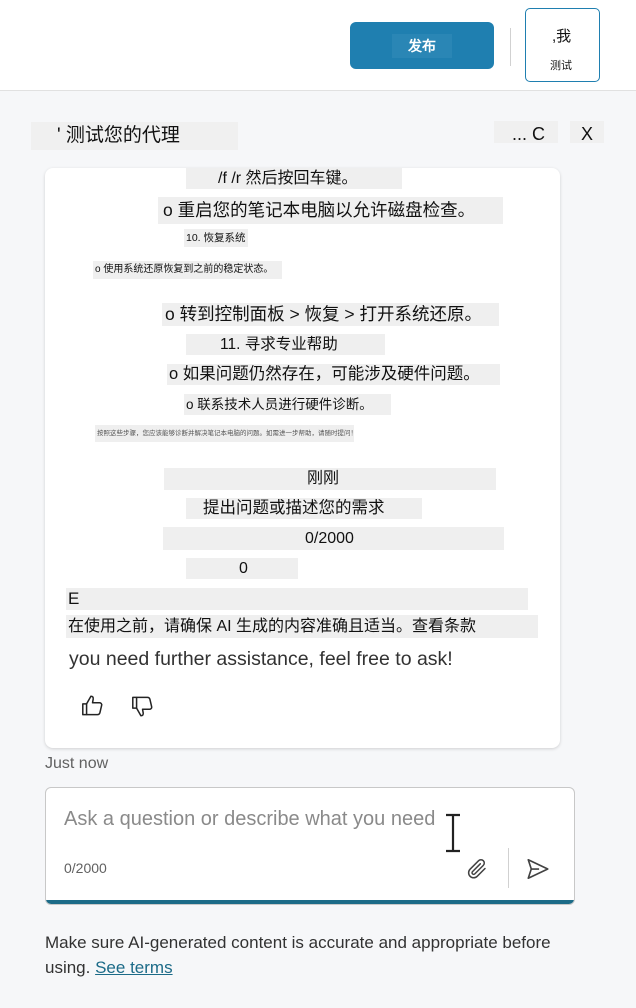 The width and height of the screenshot is (636, 1008). I want to click on more-options-button: ... C, so click(526, 132).